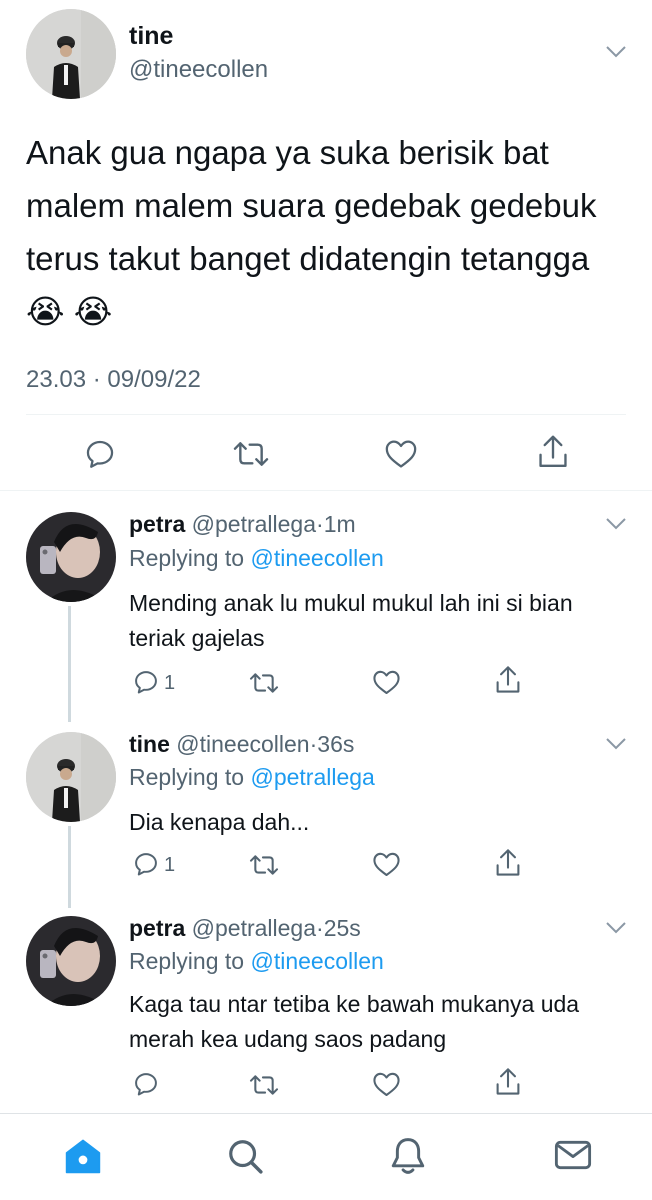 The height and width of the screenshot is (1200, 652). What do you see at coordinates (326, 1156) in the screenshot?
I see `tab-bar` at bounding box center [326, 1156].